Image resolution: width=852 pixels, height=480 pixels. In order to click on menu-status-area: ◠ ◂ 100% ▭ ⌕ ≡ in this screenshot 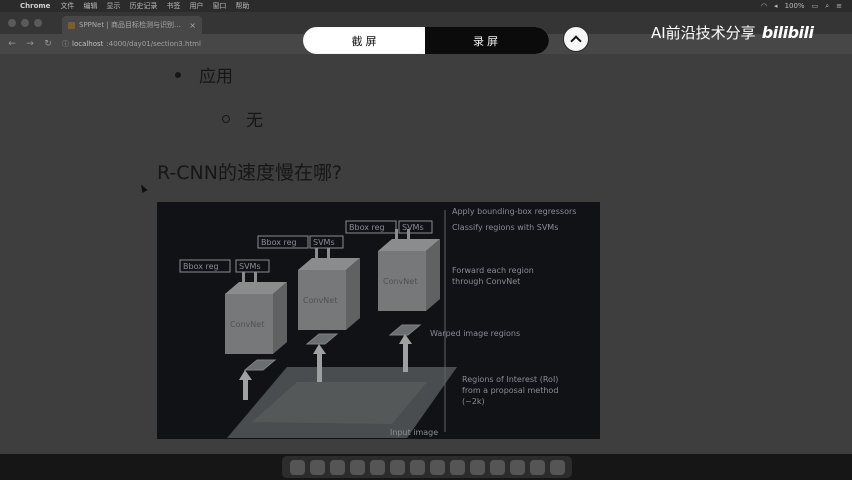, I will do `click(801, 6)`.